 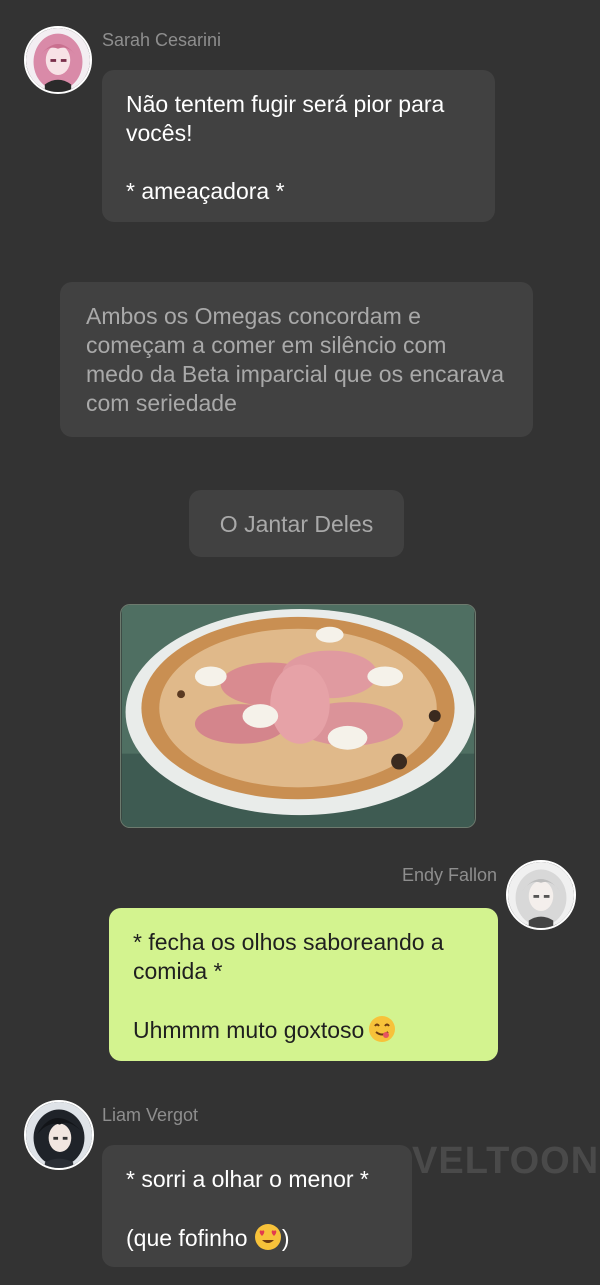 What do you see at coordinates (382, 1032) in the screenshot?
I see `yum-face-emoji-icon` at bounding box center [382, 1032].